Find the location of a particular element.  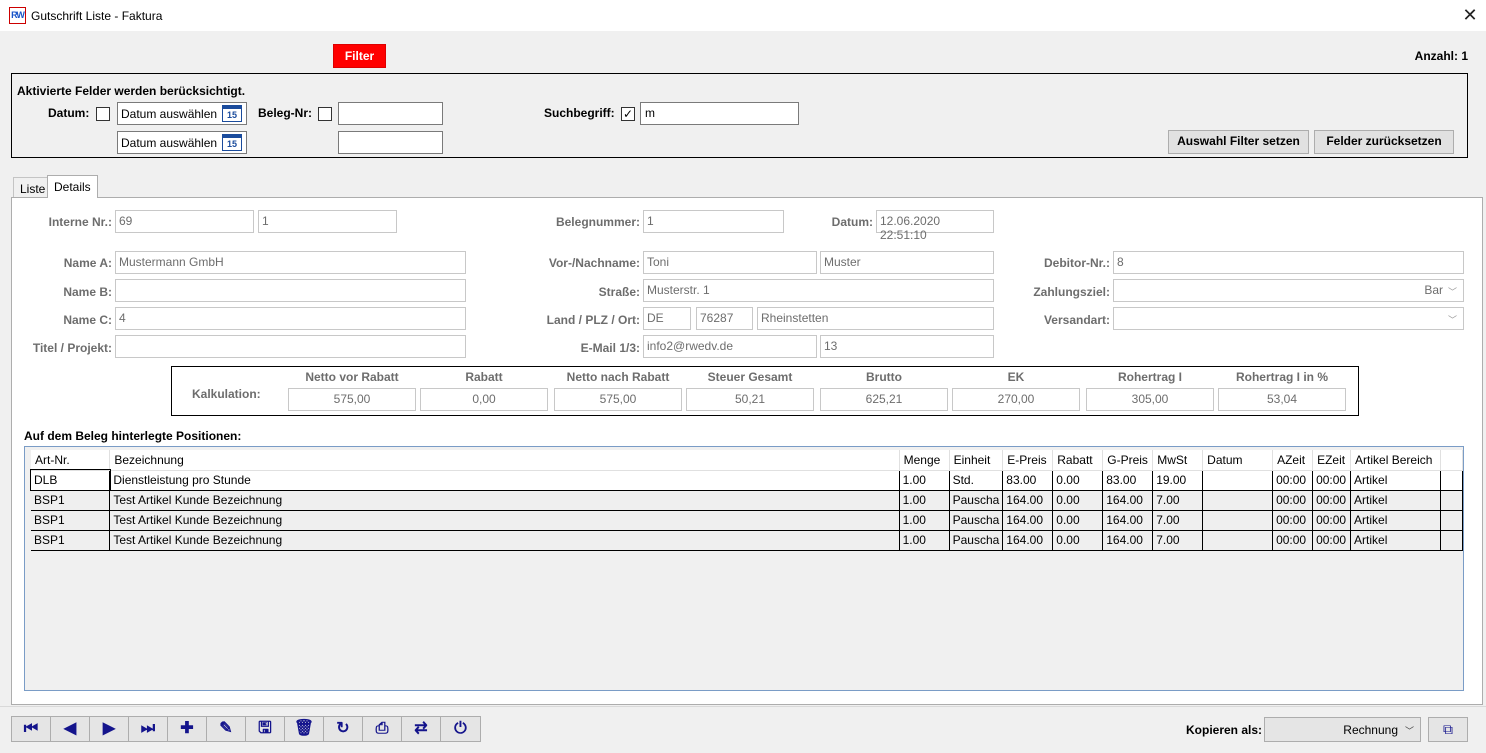

beleg-filter-checkbox is located at coordinates (325, 114).